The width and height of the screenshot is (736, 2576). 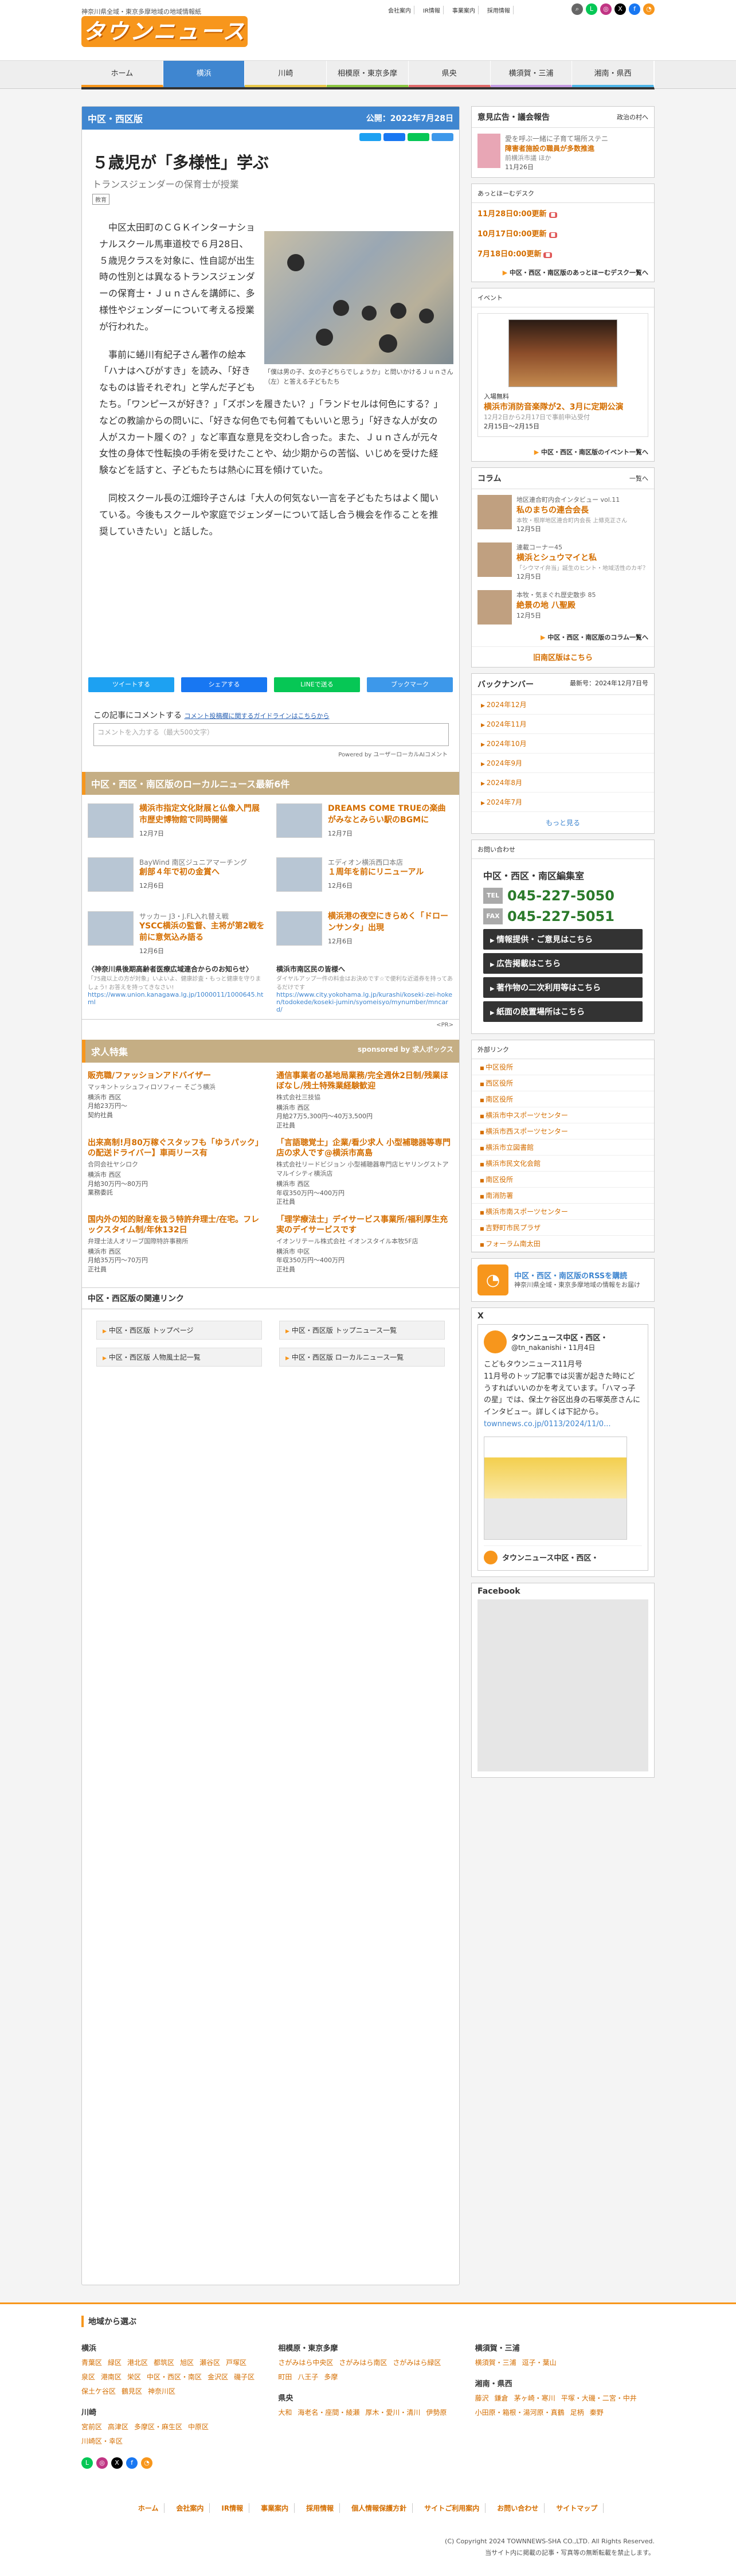 I want to click on footer-region-link: 小田原・箱根・湯河原・真鶴, so click(x=520, y=2412).